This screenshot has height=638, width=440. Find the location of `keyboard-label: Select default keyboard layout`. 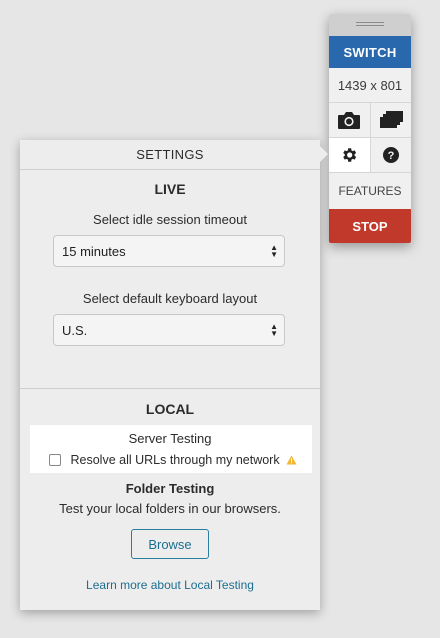

keyboard-label: Select default keyboard layout is located at coordinates (170, 298).